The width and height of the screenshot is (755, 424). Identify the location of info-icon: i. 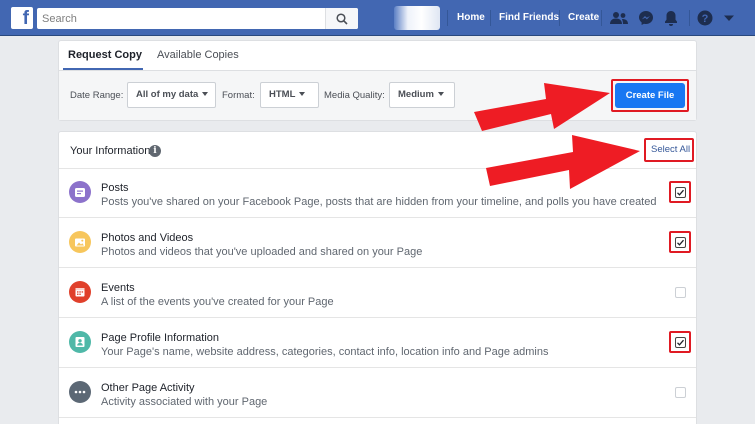
(155, 151).